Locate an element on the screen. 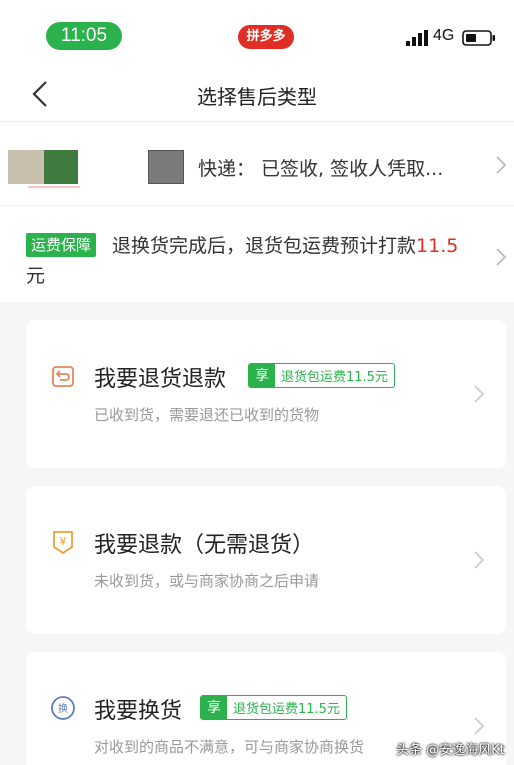 This screenshot has width=514, height=765. thumbnail-underline is located at coordinates (54, 187).